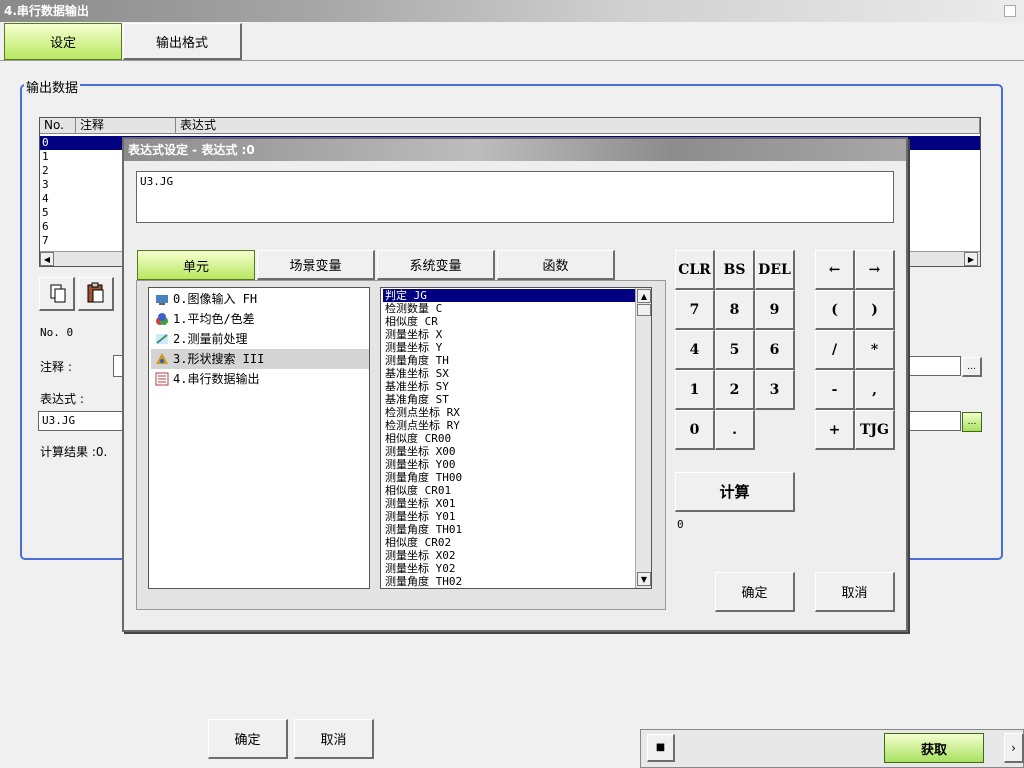  What do you see at coordinates (182, 41) in the screenshot?
I see `tab-output-format: 输出格式` at bounding box center [182, 41].